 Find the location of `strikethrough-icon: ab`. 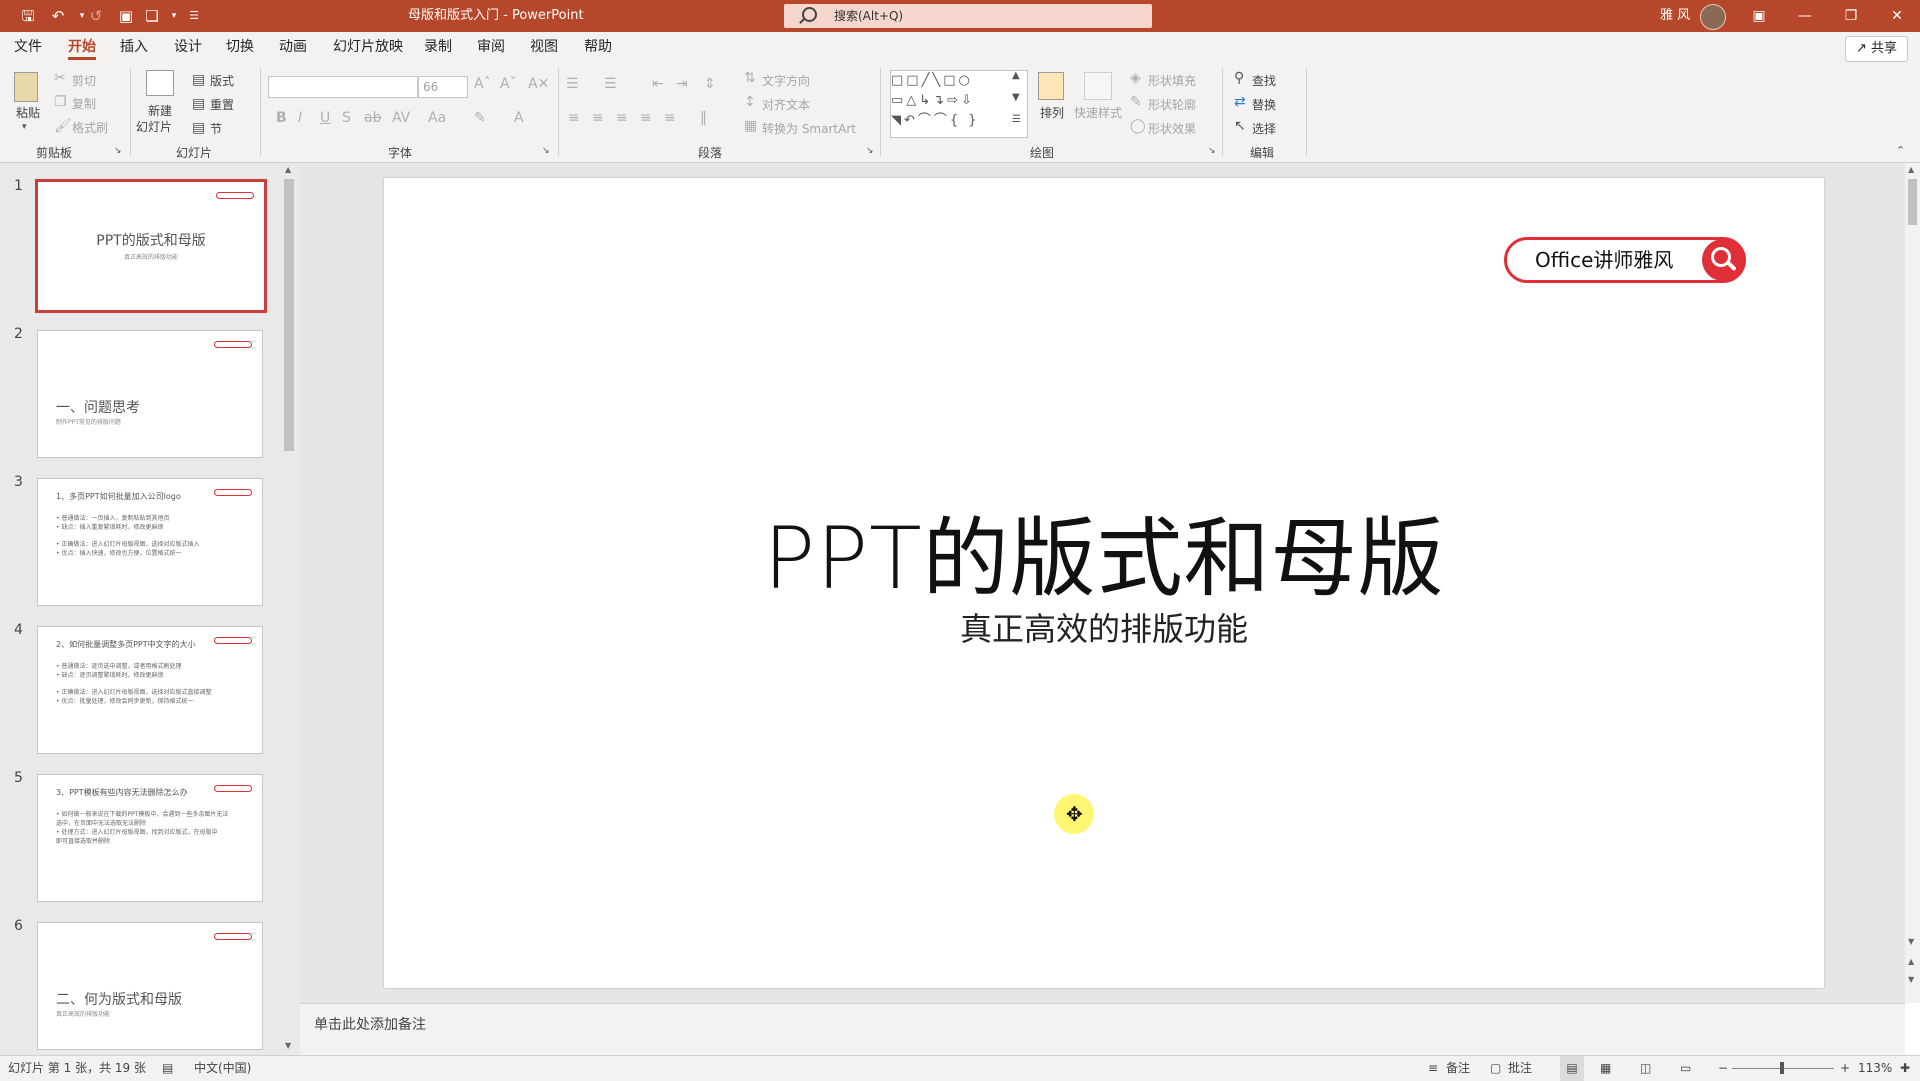

strikethrough-icon: ab is located at coordinates (372, 118).